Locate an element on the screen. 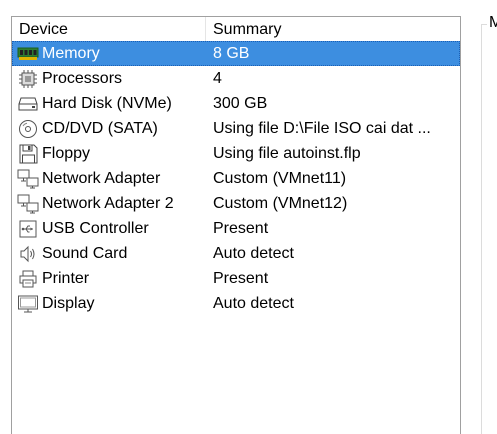  device-cell: Floppy is located at coordinates (109, 154).